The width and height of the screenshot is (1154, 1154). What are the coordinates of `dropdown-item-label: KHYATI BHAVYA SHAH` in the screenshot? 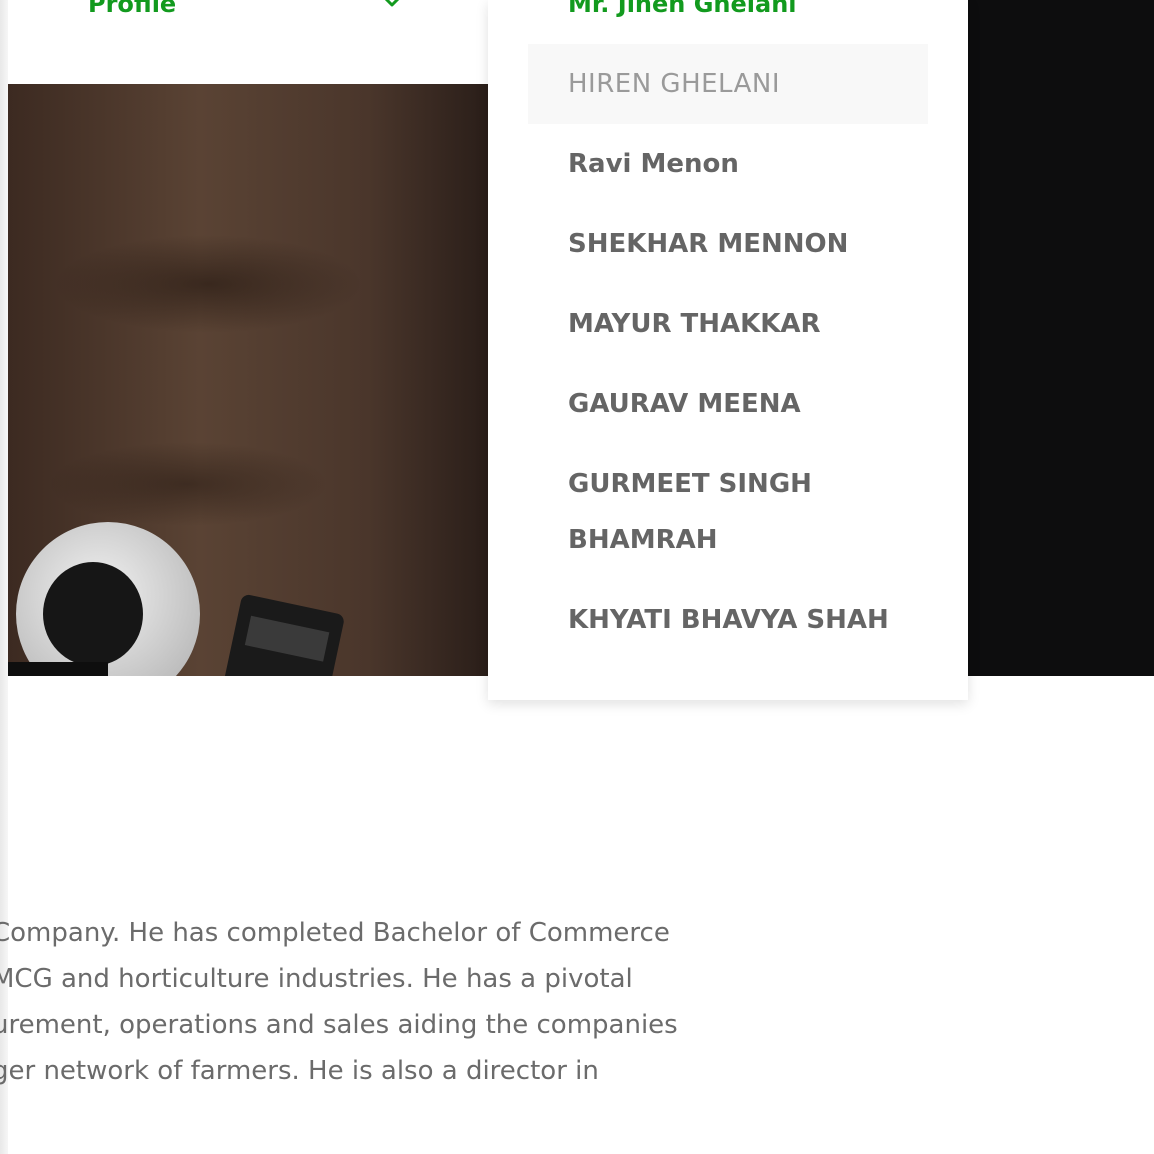 It's located at (728, 620).